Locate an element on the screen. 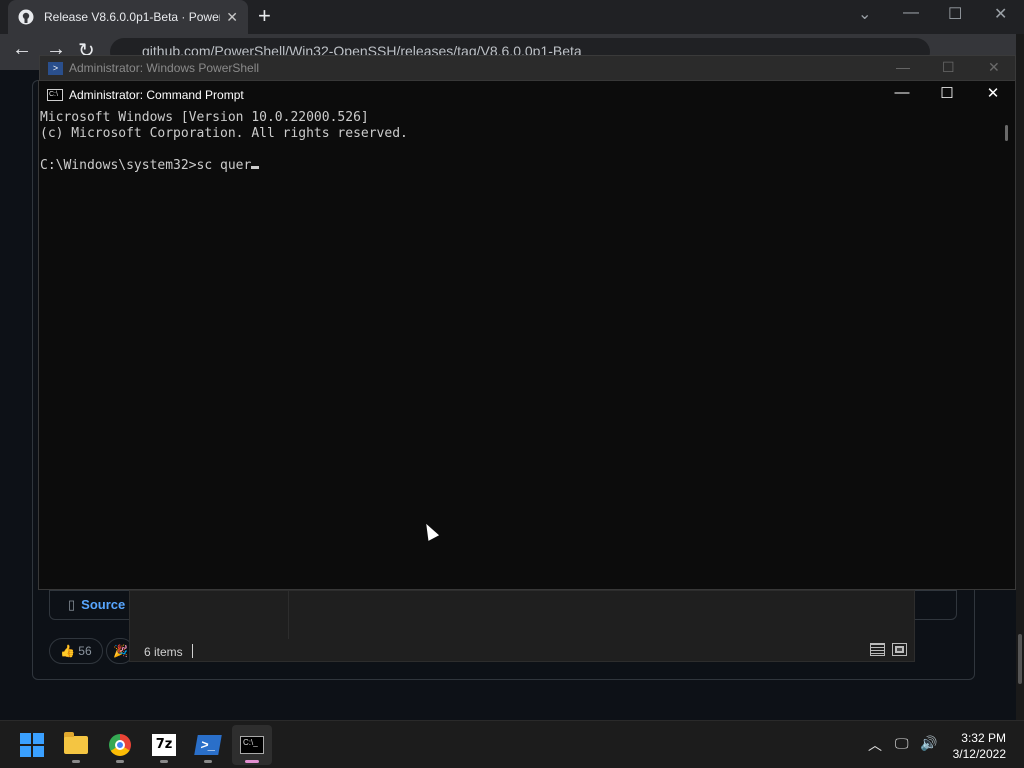  source-label: Source is located at coordinates (103, 604).